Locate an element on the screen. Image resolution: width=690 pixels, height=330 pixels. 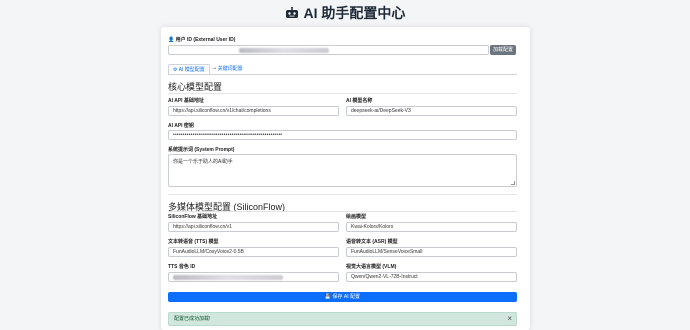
tts-model-input: FunAudioLLM/CosyVoice2-0.5B is located at coordinates (253, 252).